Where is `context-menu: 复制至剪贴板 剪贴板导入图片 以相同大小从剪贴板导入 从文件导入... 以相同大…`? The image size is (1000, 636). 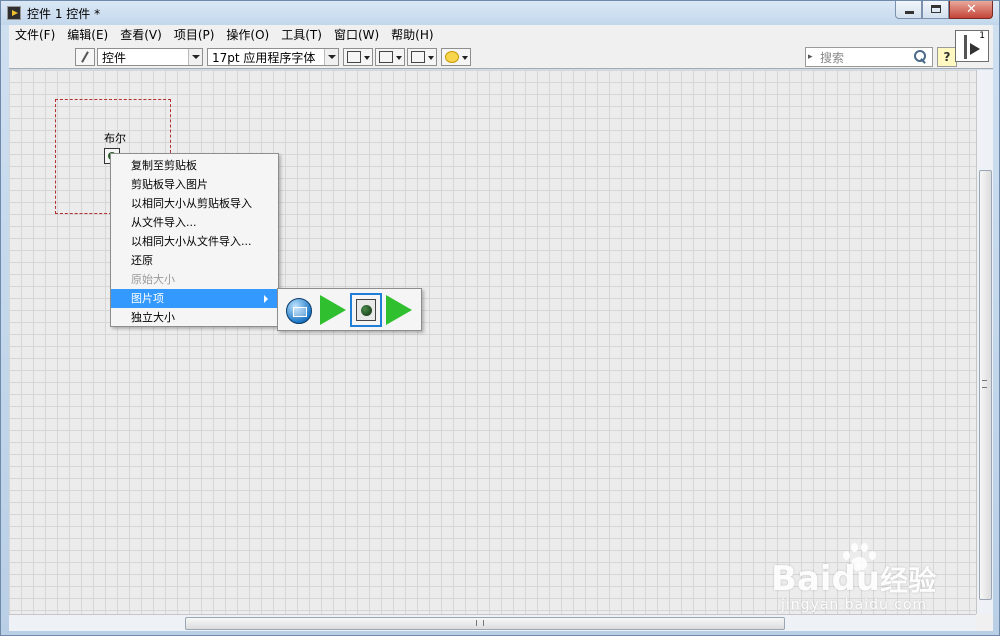
context-menu: 复制至剪贴板 剪贴板导入图片 以相同大小从剪贴板导入 从文件导入... 以相同大… is located at coordinates (194, 240).